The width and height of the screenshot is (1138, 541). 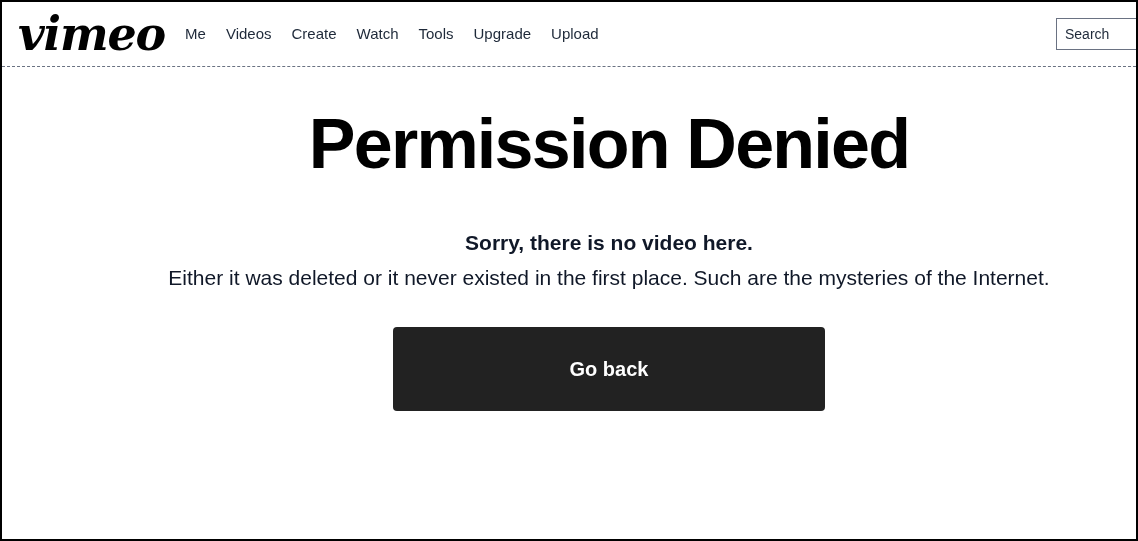 I want to click on subtitle: Sorry, there is no video here., so click(x=609, y=243).